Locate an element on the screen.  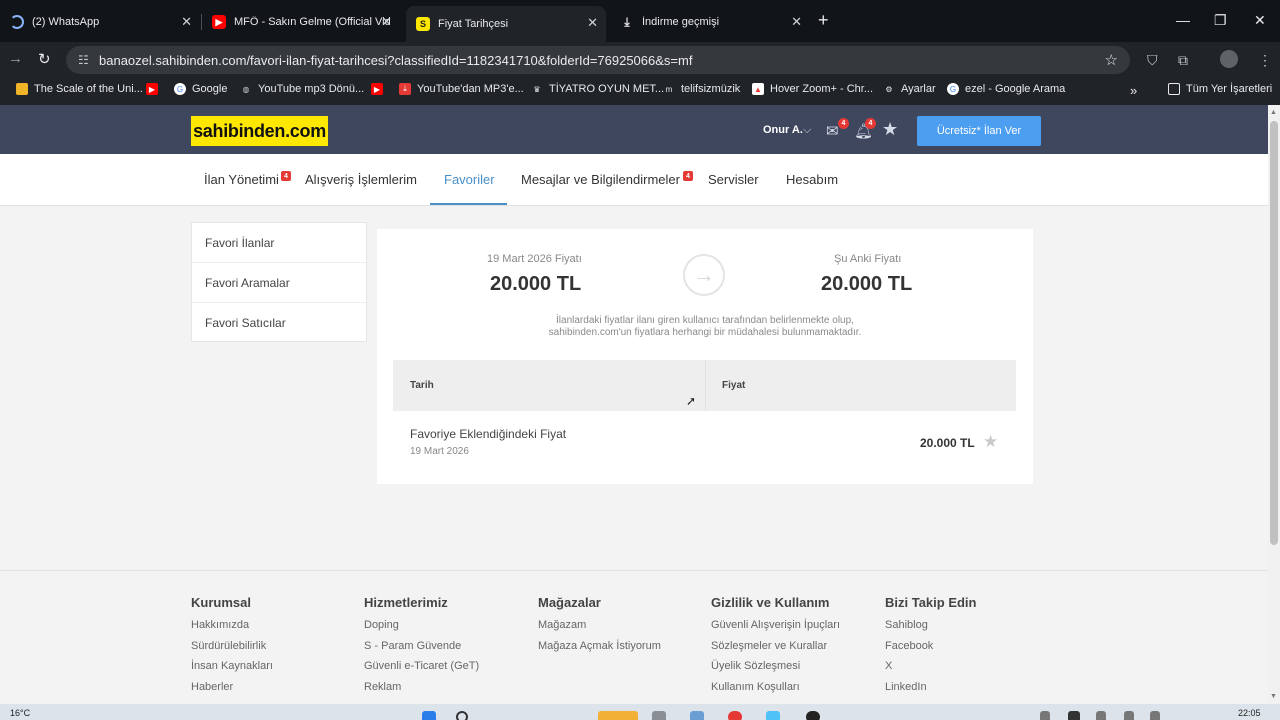
shield-extension-icon: ⛉ is located at coordinates (1152, 60).